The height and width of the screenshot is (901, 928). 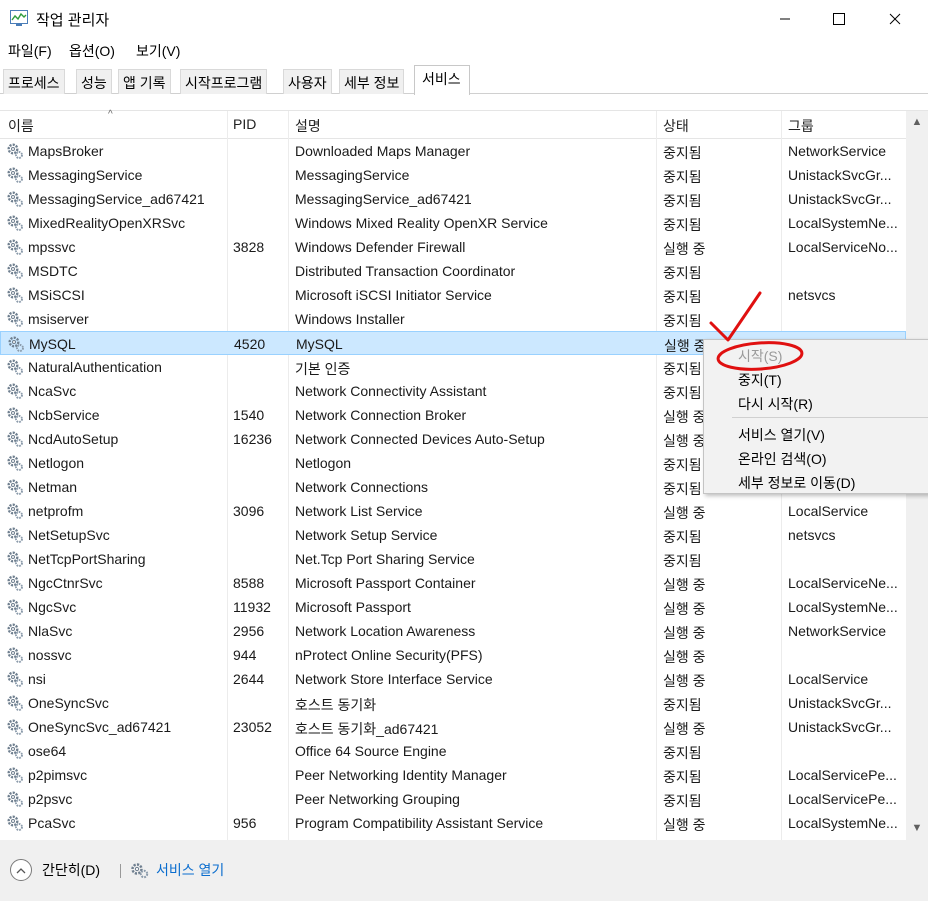 I want to click on minimize-icon, so click(x=785, y=19).